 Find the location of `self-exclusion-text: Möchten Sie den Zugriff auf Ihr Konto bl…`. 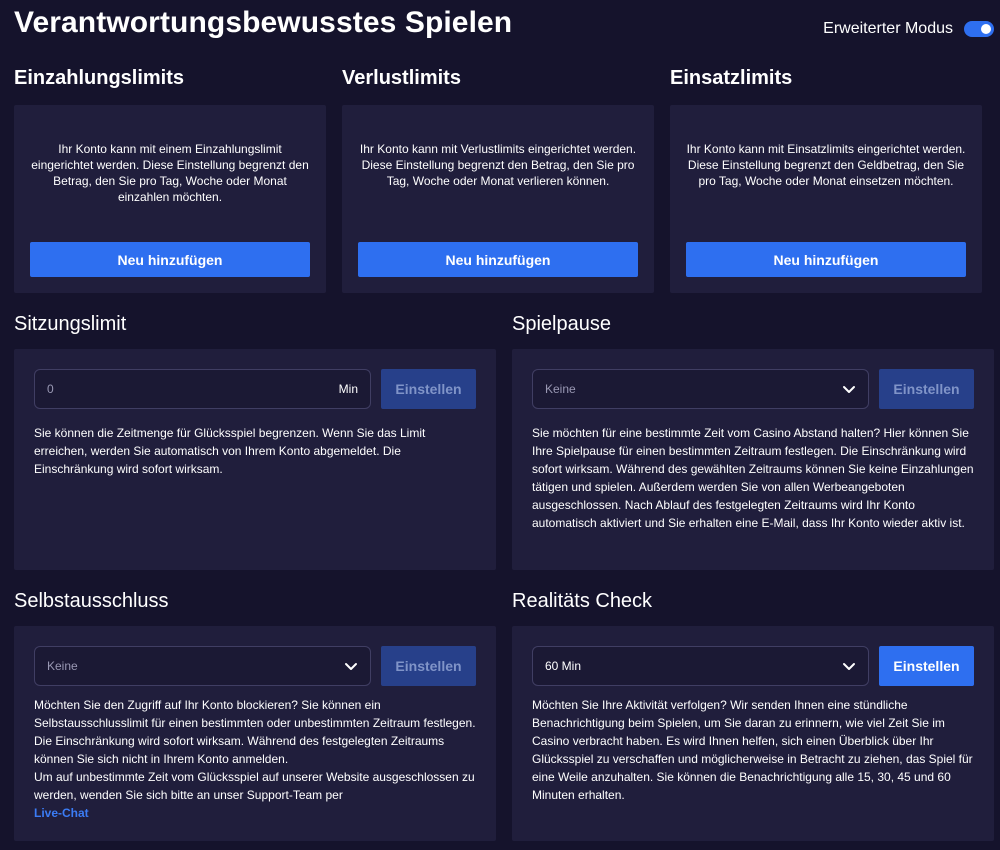

self-exclusion-text: Möchten Sie den Zugriff auf Ihr Konto bl… is located at coordinates (255, 732).